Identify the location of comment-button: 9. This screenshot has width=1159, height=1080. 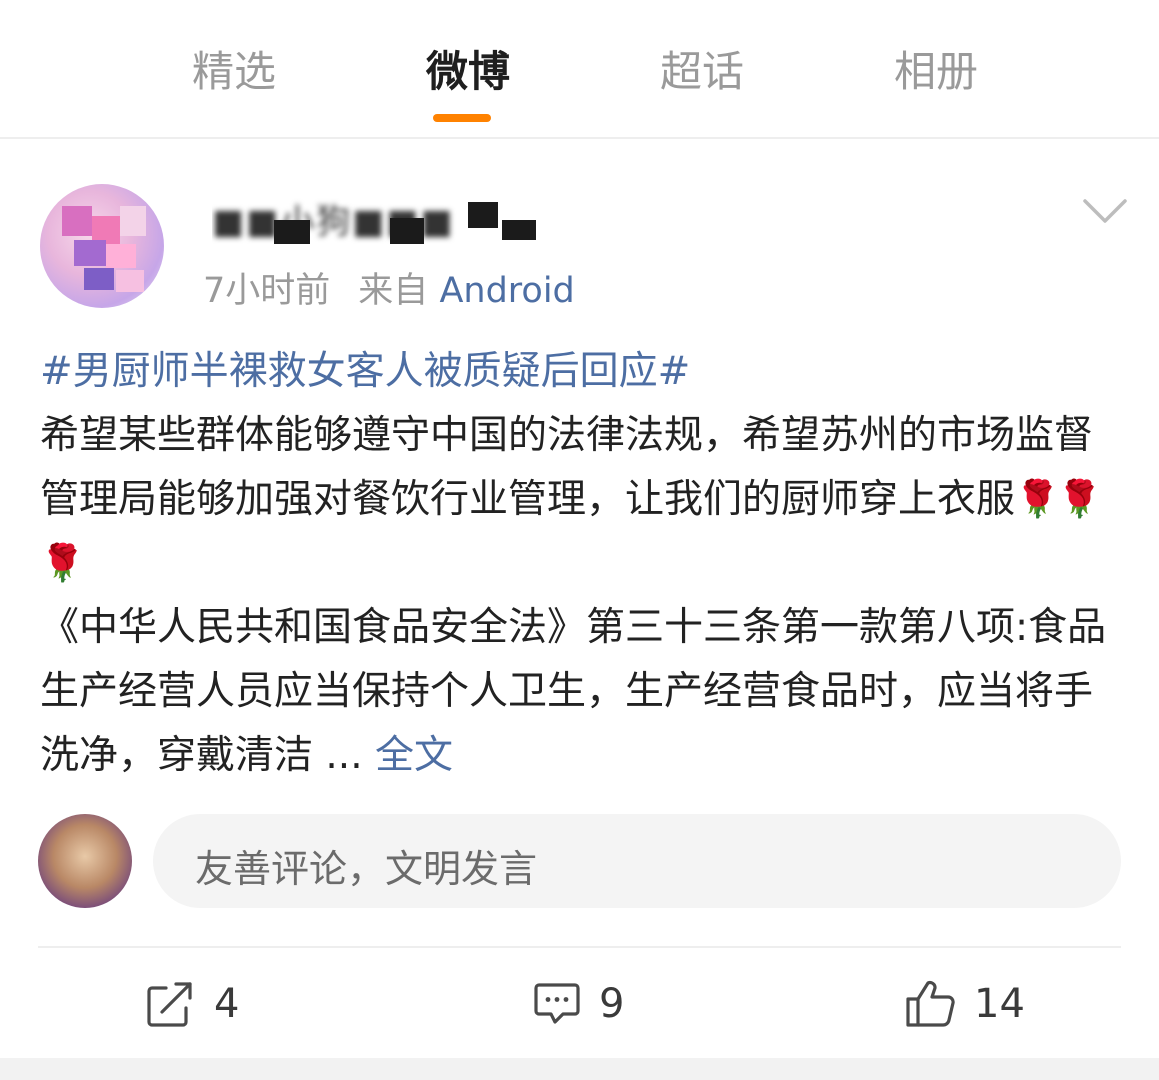
(578, 1004).